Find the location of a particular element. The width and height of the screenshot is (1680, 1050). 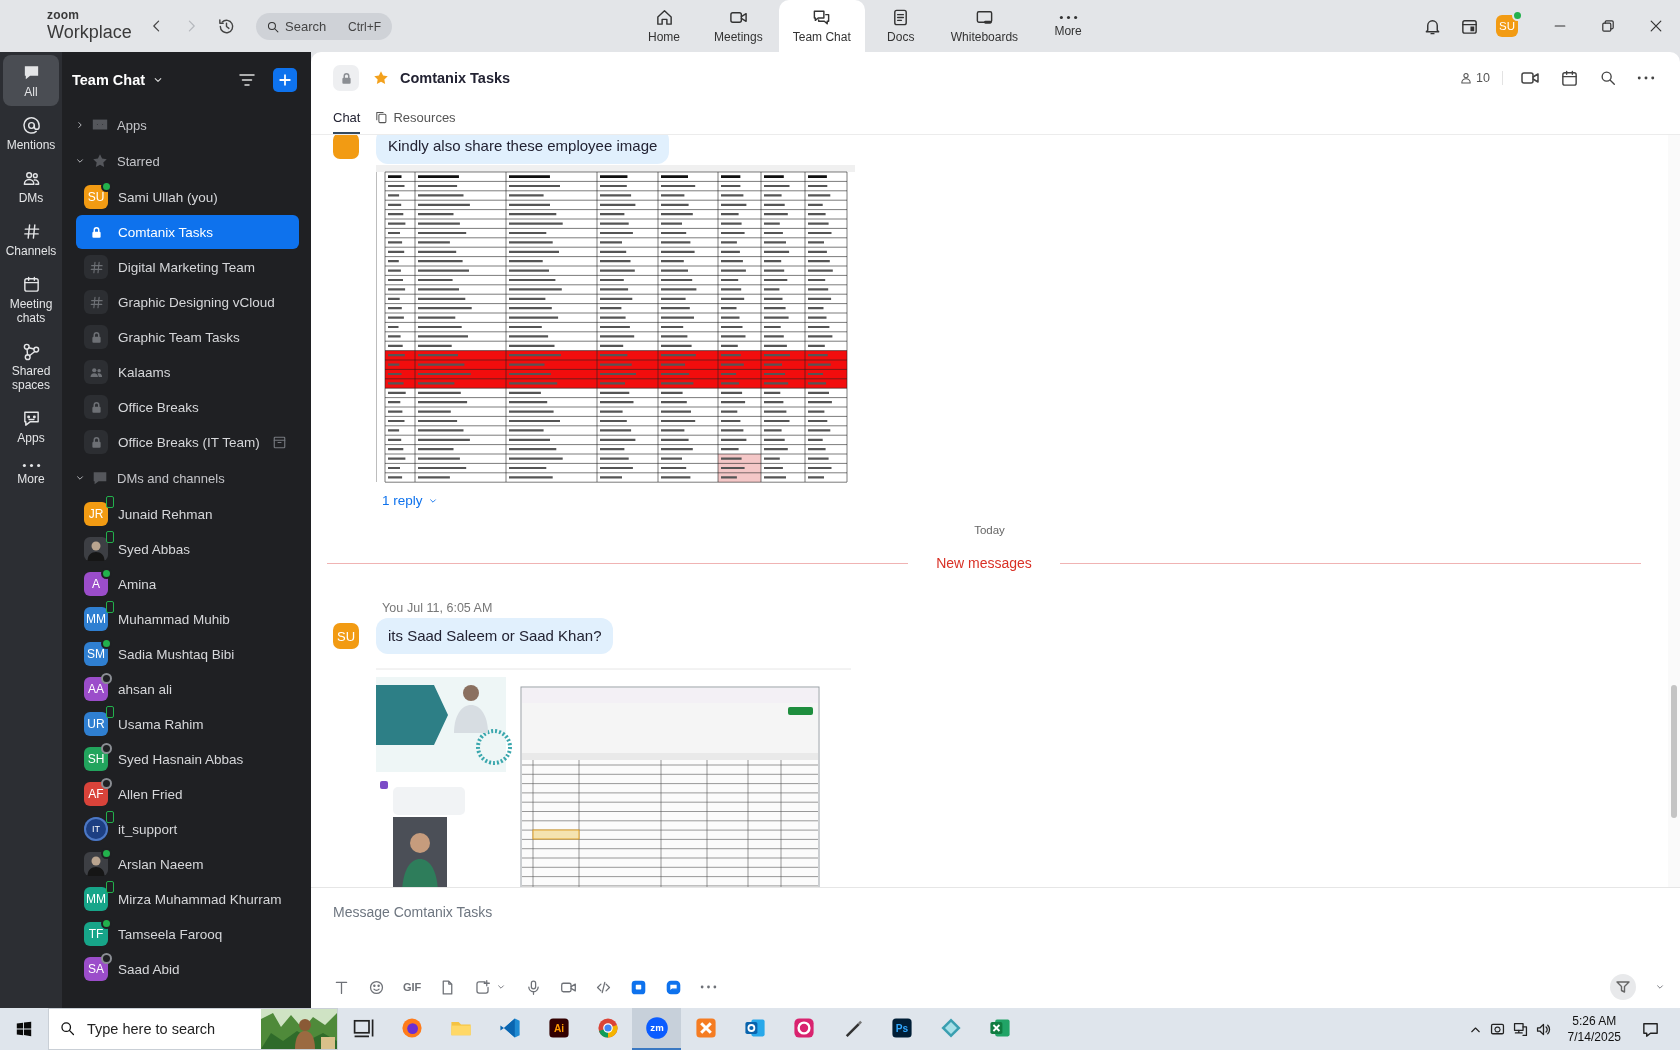

avatar: SM is located at coordinates (96, 654).